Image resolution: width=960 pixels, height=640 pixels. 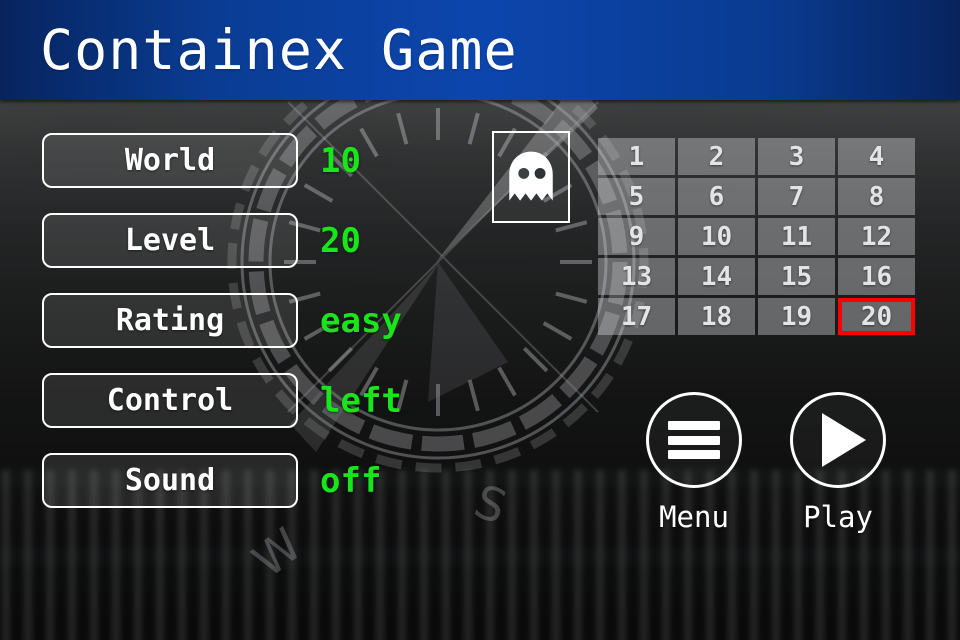 I want to click on setting-value-world: 10, so click(x=340, y=160).